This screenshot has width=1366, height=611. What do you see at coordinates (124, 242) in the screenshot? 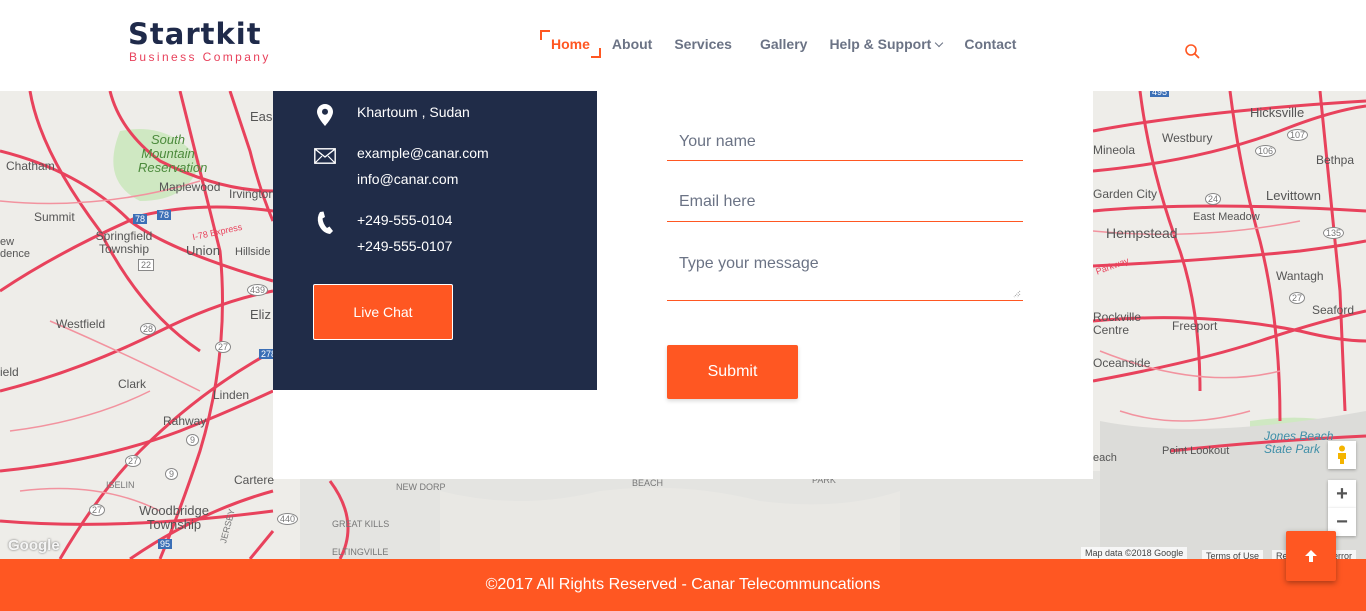
I see `map-label-springfield: Springfield Township` at bounding box center [124, 242].